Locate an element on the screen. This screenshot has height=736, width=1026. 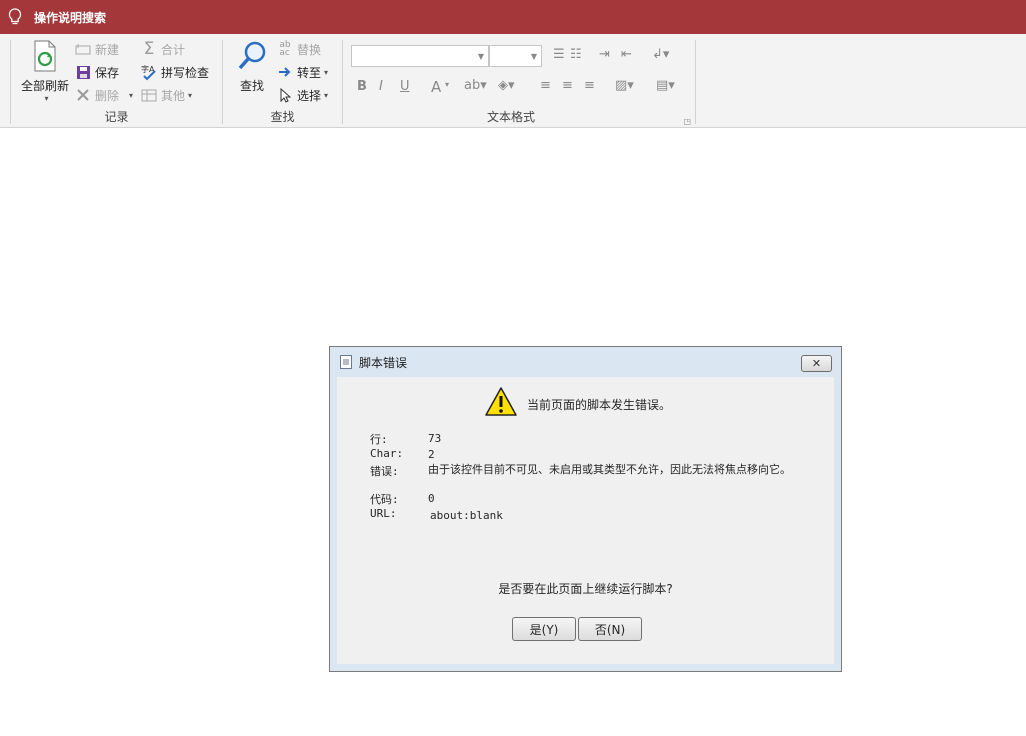
select-button: 选择 ▾ is located at coordinates (302, 95).